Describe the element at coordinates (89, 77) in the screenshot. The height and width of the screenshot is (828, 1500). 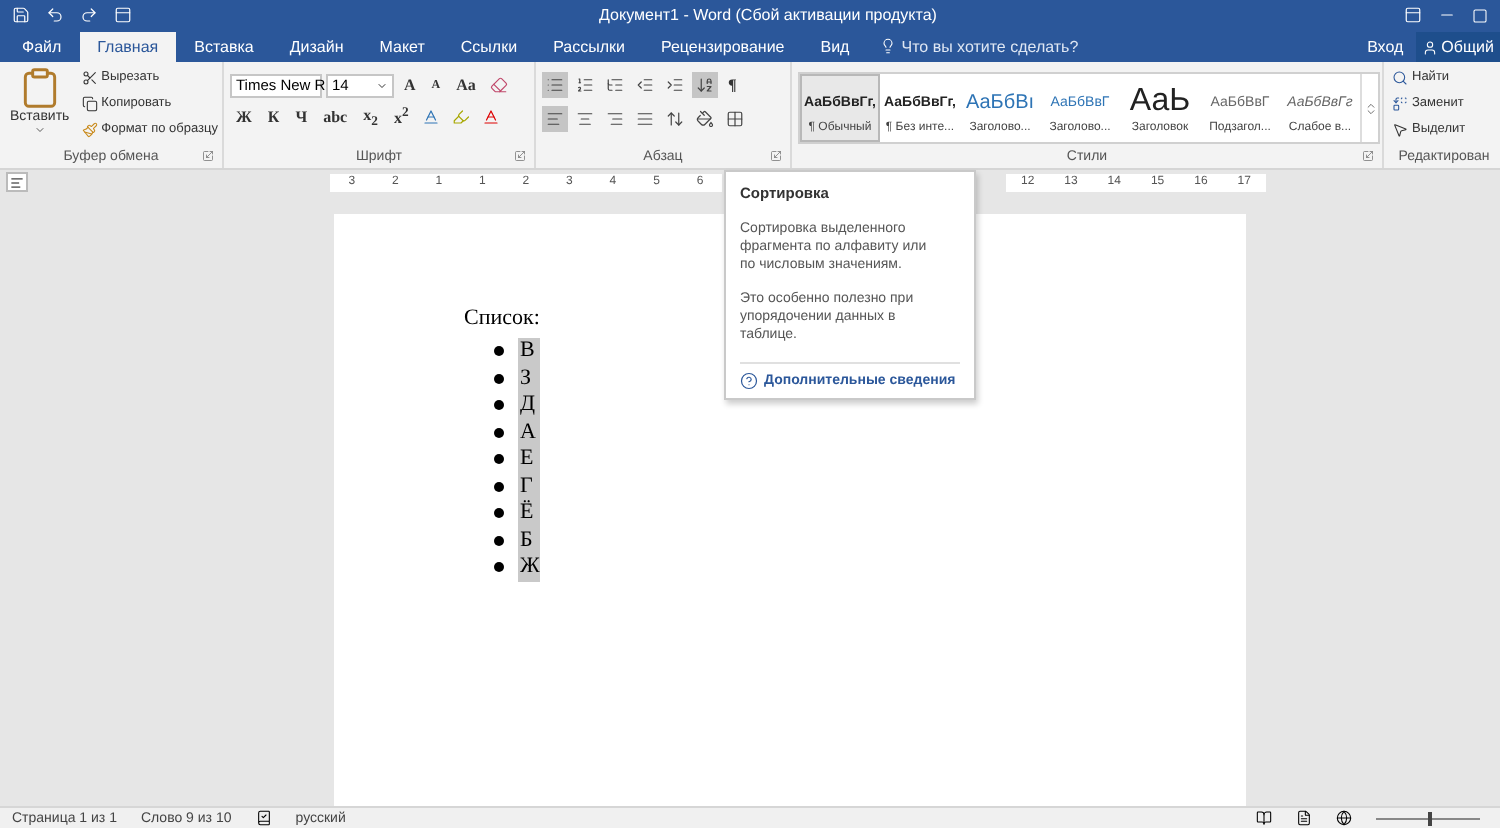
I see `scissors-icon` at that location.